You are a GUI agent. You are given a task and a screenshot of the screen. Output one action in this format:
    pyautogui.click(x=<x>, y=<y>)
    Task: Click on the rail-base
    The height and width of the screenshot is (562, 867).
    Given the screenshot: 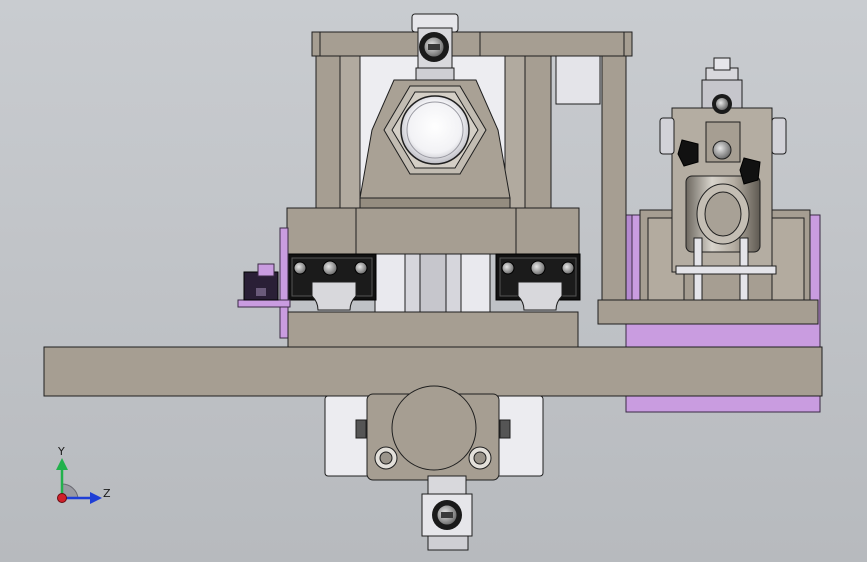 What is the action you would take?
    pyautogui.click(x=433, y=330)
    